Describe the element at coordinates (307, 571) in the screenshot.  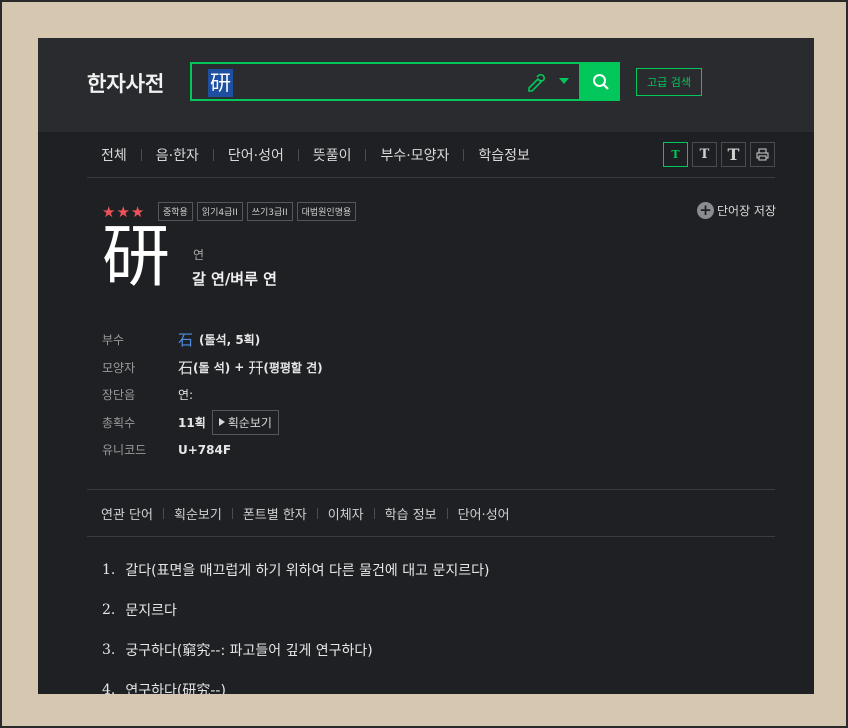
I see `definition-text: 갈다(표면을 매끄럽게 하기 위하여 다른 물건에 대고 문지르다)` at that location.